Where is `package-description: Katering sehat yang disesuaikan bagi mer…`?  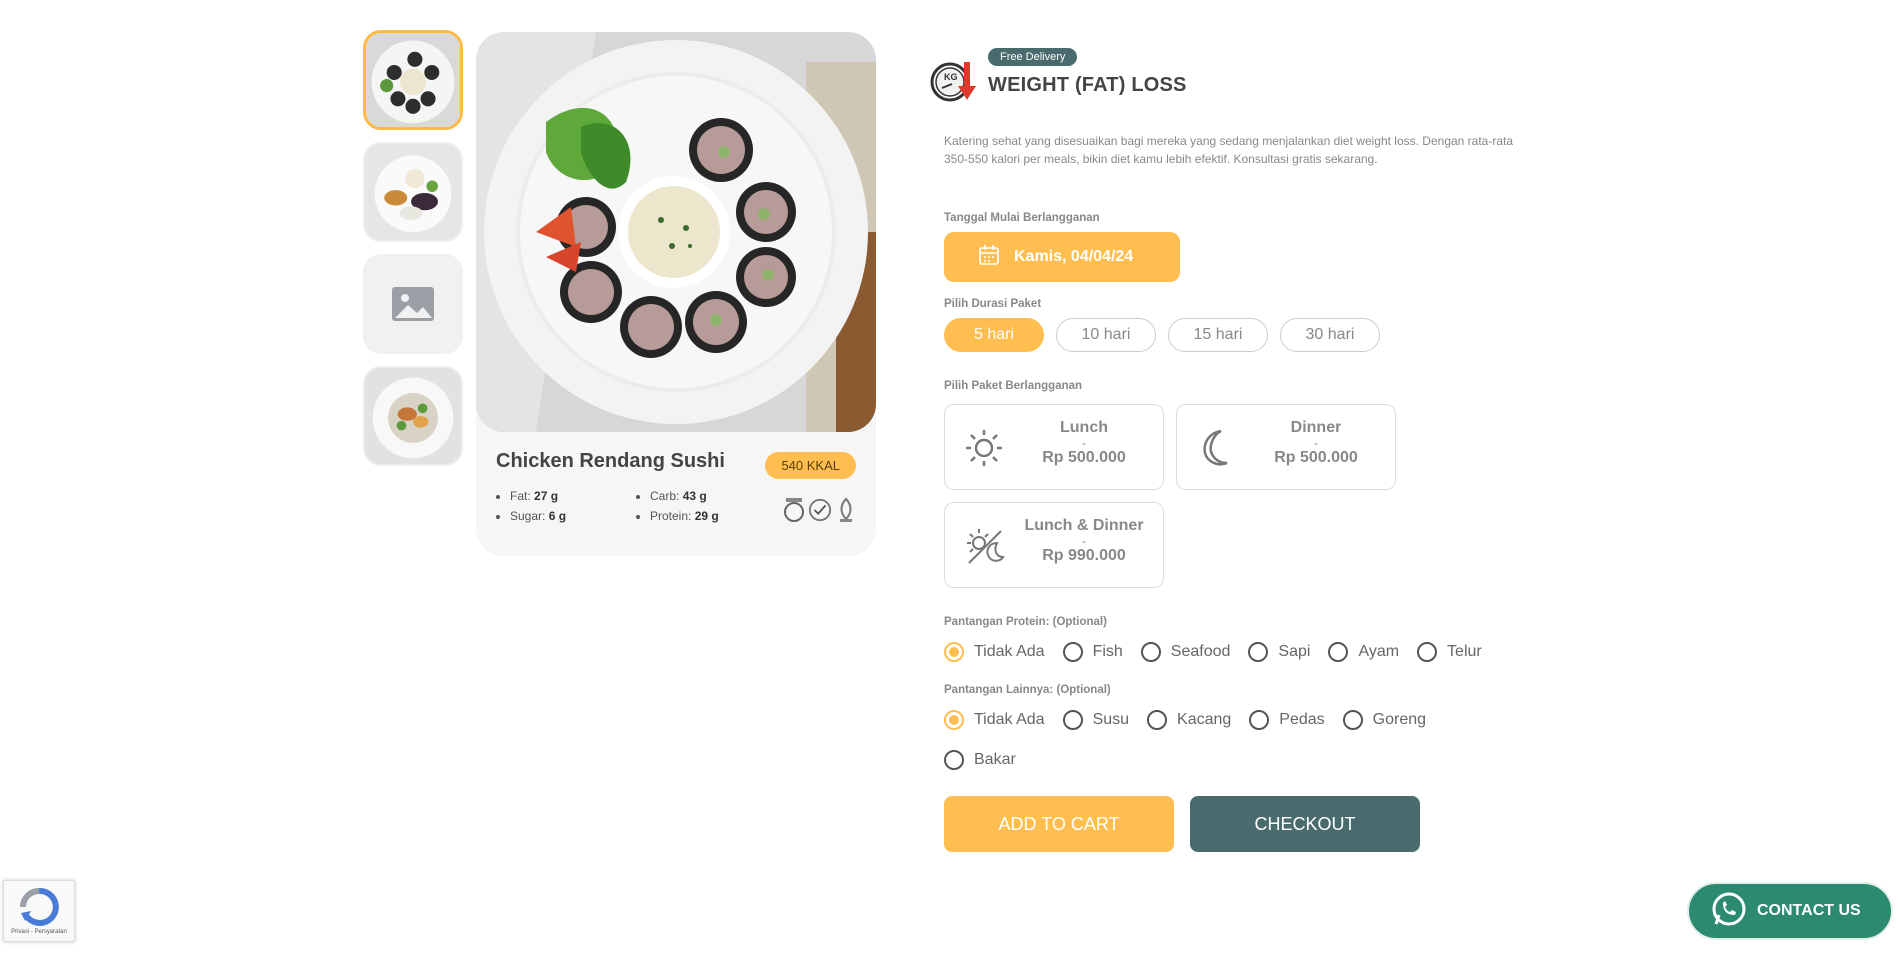
package-description: Katering sehat yang disesuaikan bagi mer… is located at coordinates (1229, 150).